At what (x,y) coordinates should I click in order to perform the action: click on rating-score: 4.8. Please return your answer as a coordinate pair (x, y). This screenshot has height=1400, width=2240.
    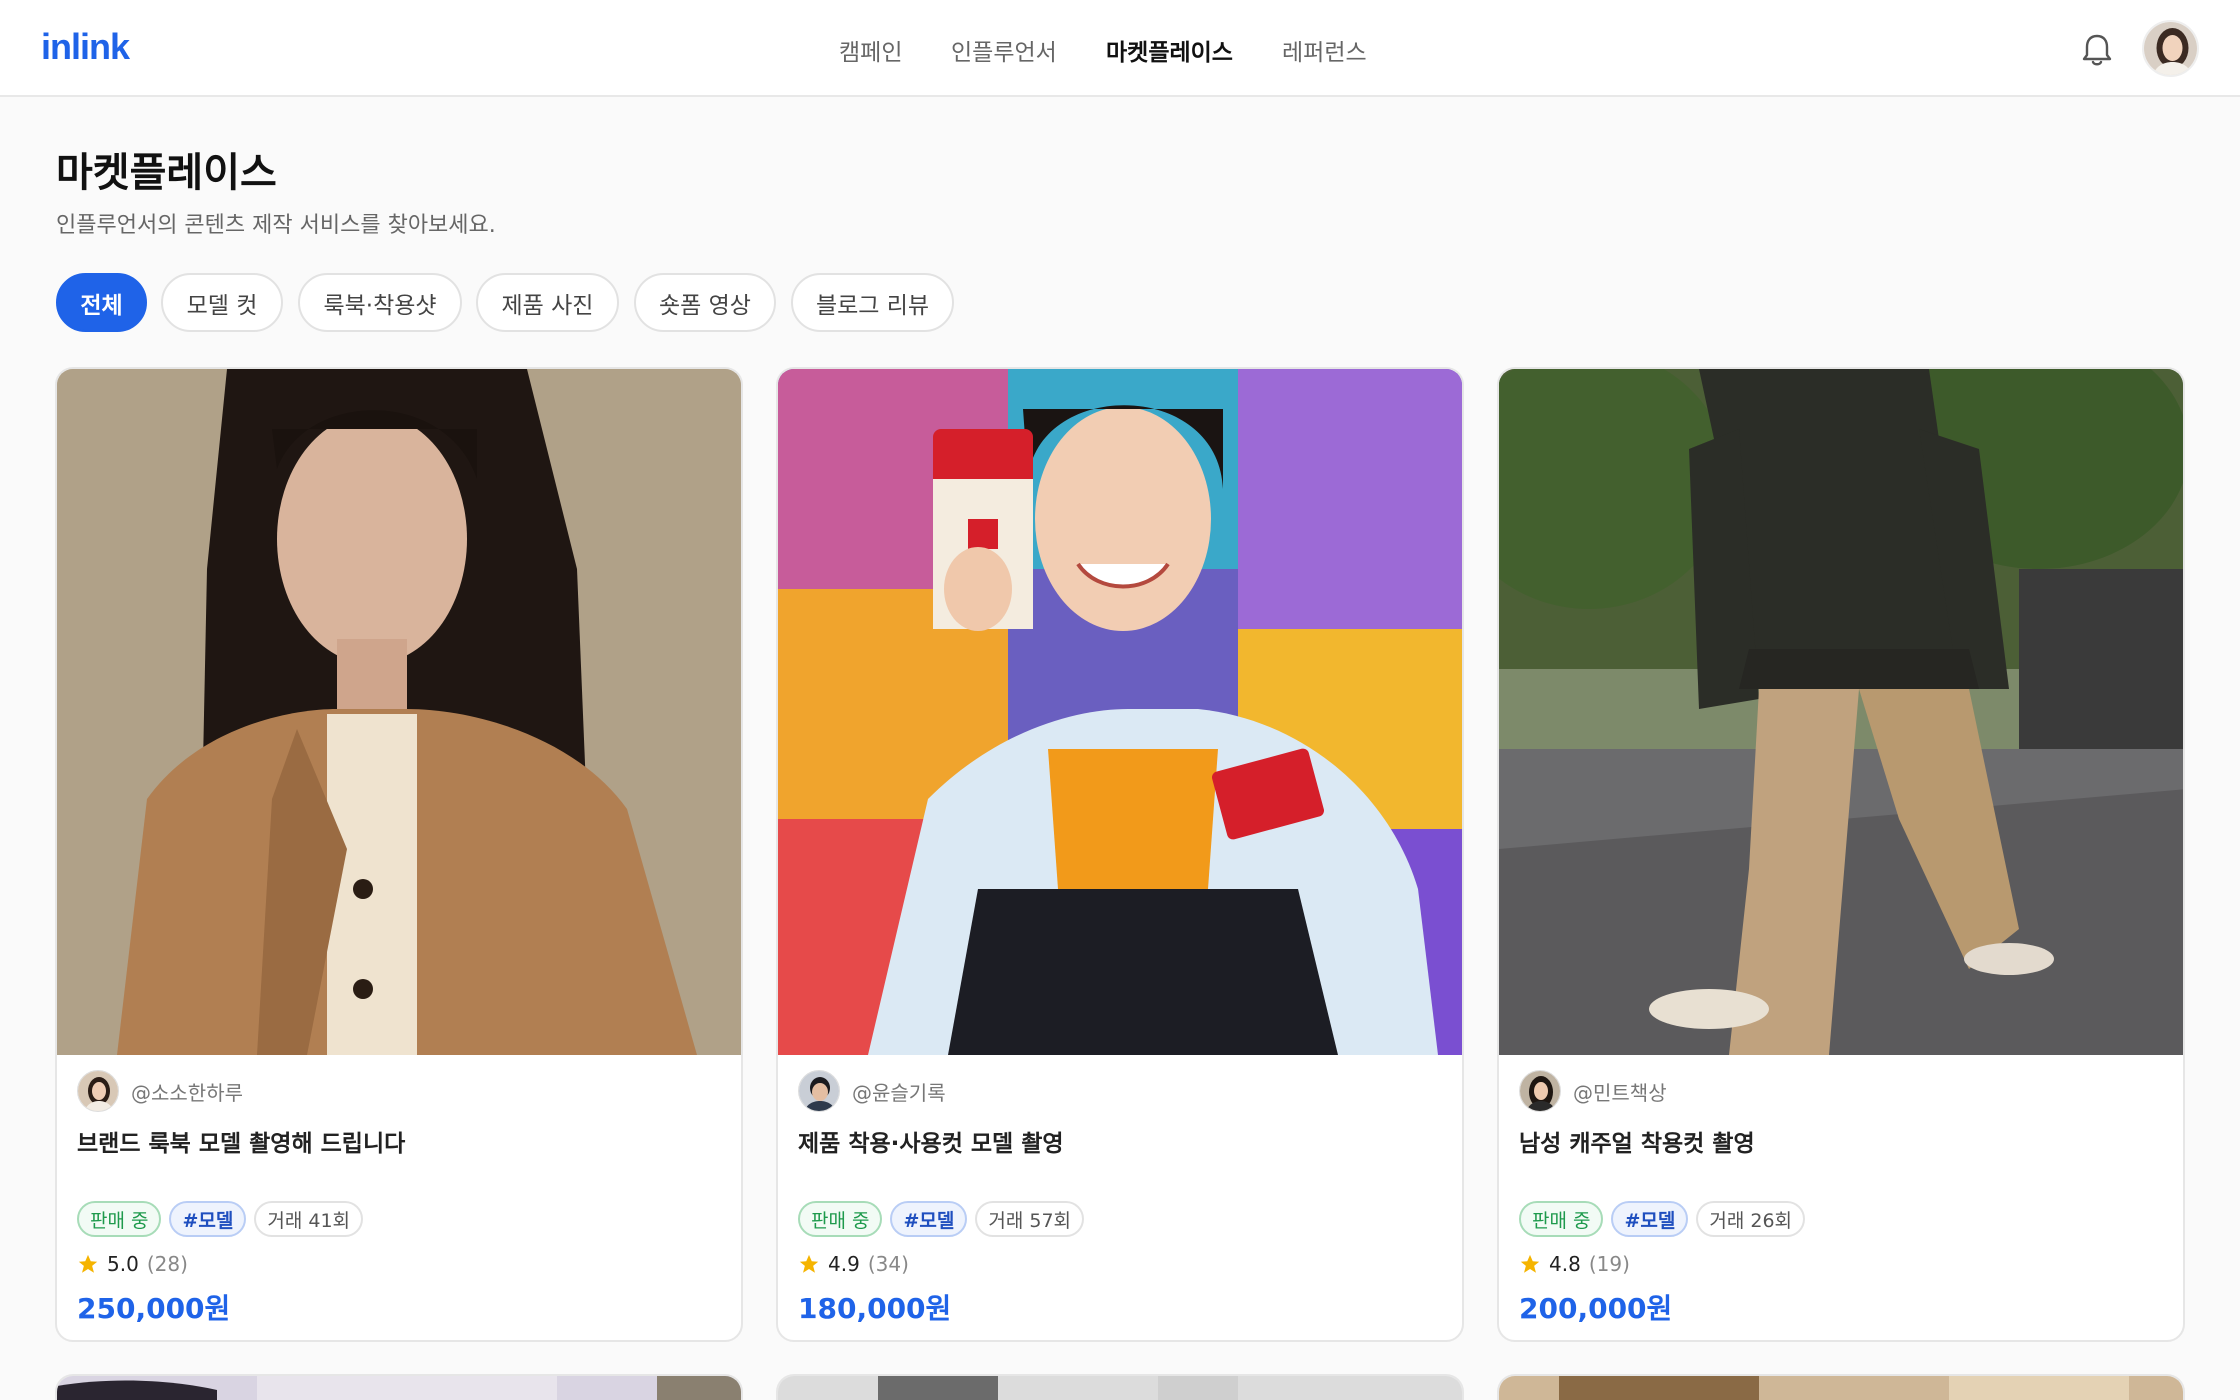
    Looking at the image, I should click on (1565, 1264).